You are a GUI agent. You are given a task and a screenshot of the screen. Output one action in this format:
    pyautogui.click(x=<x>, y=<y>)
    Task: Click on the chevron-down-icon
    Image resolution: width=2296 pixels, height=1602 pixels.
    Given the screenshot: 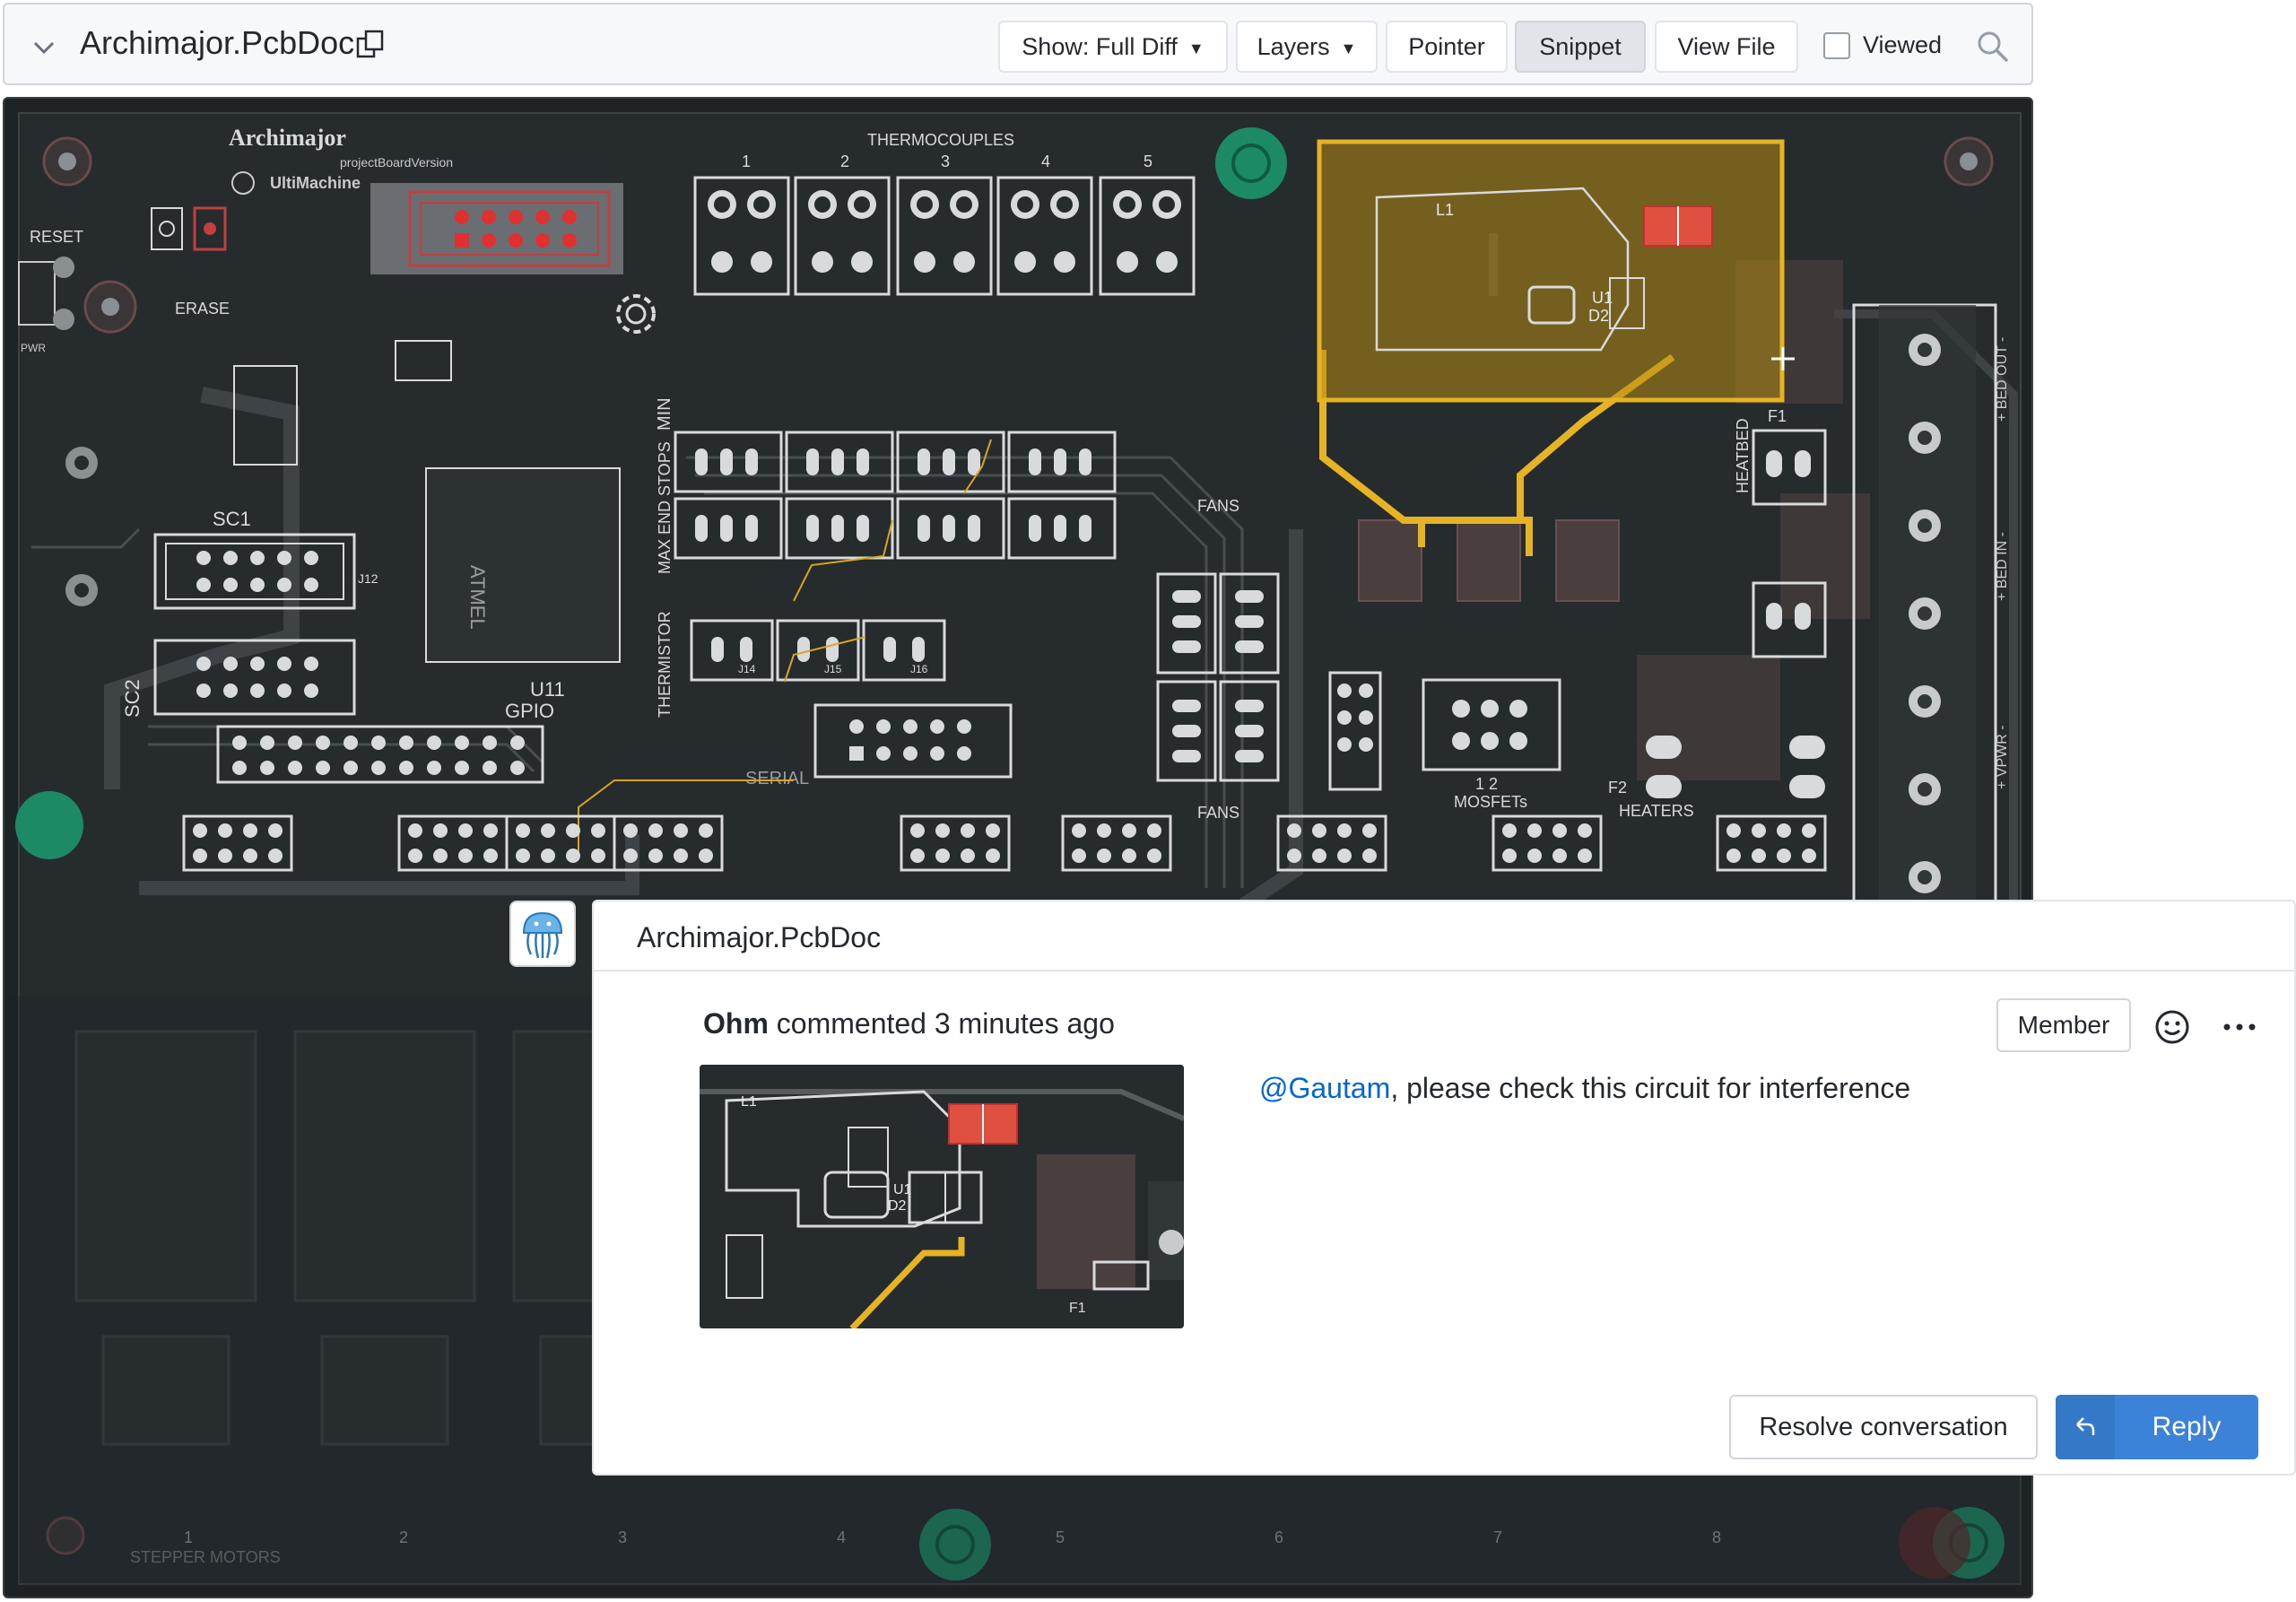 What is the action you would take?
    pyautogui.click(x=44, y=48)
    